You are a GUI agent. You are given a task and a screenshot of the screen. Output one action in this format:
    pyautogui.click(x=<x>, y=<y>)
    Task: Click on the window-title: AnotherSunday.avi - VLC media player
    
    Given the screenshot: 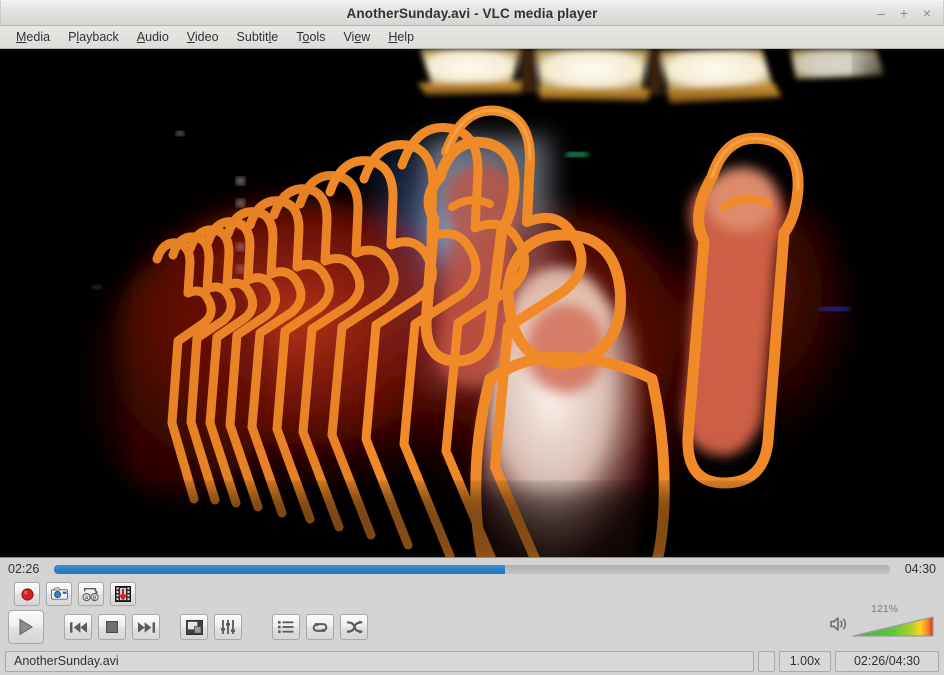 What is the action you would take?
    pyautogui.click(x=472, y=13)
    